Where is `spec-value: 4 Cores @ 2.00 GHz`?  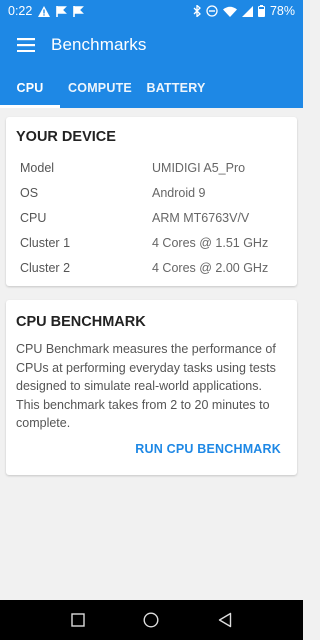 spec-value: 4 Cores @ 2.00 GHz is located at coordinates (210, 268).